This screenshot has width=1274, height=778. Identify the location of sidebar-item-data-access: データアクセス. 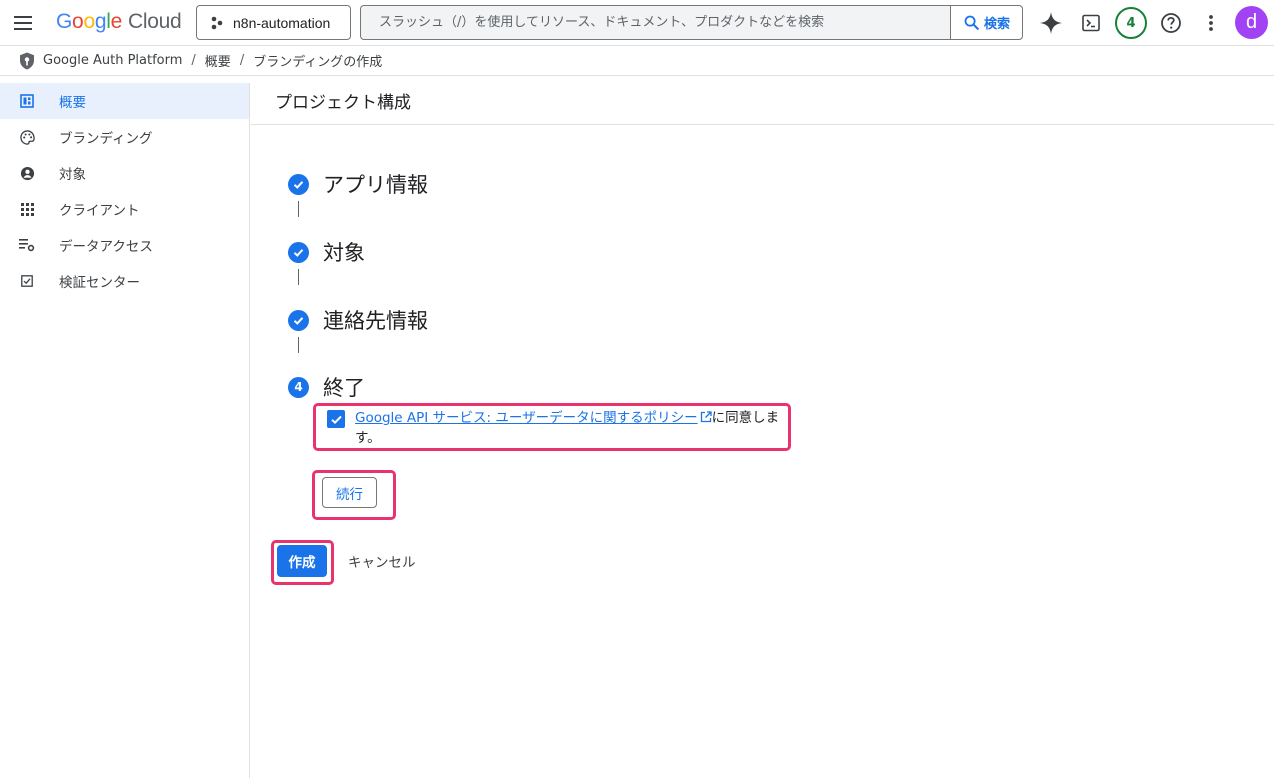
(124, 245).